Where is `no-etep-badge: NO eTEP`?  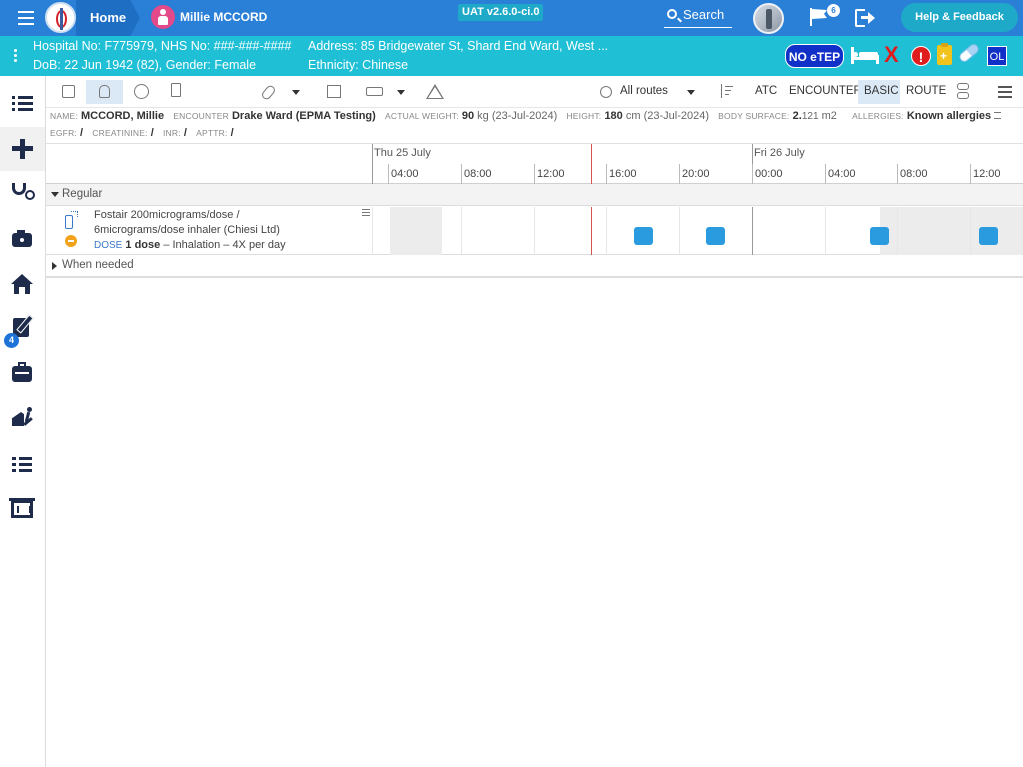 no-etep-badge: NO eTEP is located at coordinates (814, 56).